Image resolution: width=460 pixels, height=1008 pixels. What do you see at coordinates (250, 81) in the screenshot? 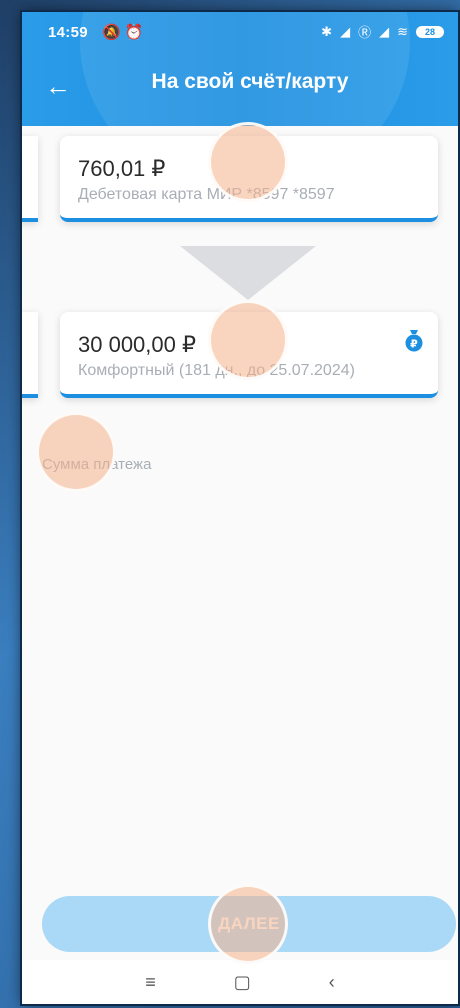
I see `page-title: На свой счёт/карту` at bounding box center [250, 81].